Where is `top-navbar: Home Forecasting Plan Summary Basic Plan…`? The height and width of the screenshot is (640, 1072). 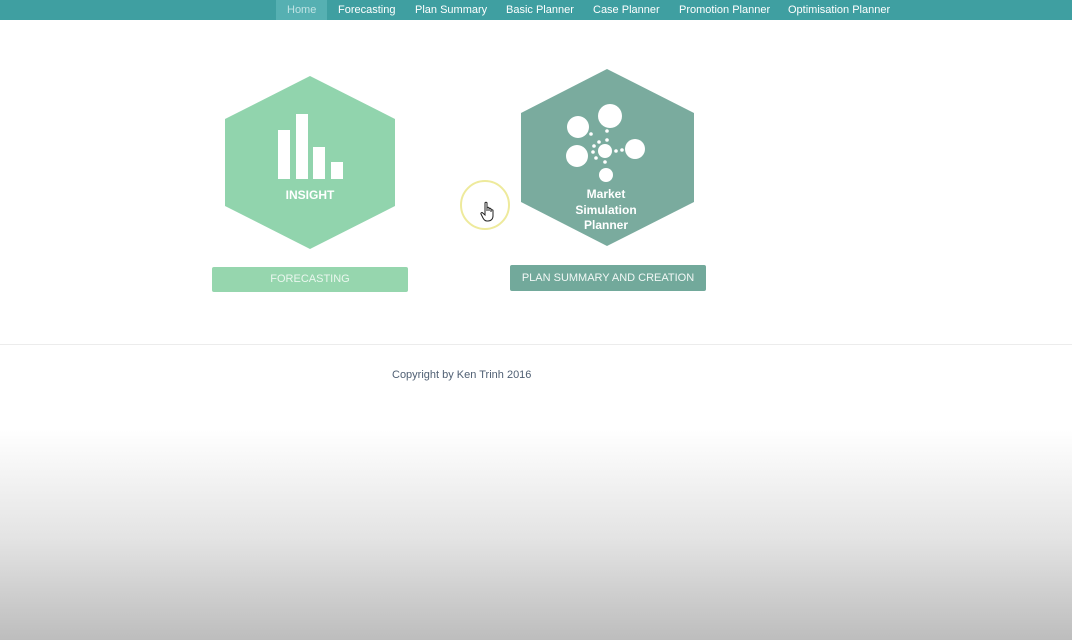
top-navbar: Home Forecasting Plan Summary Basic Plan… is located at coordinates (536, 10).